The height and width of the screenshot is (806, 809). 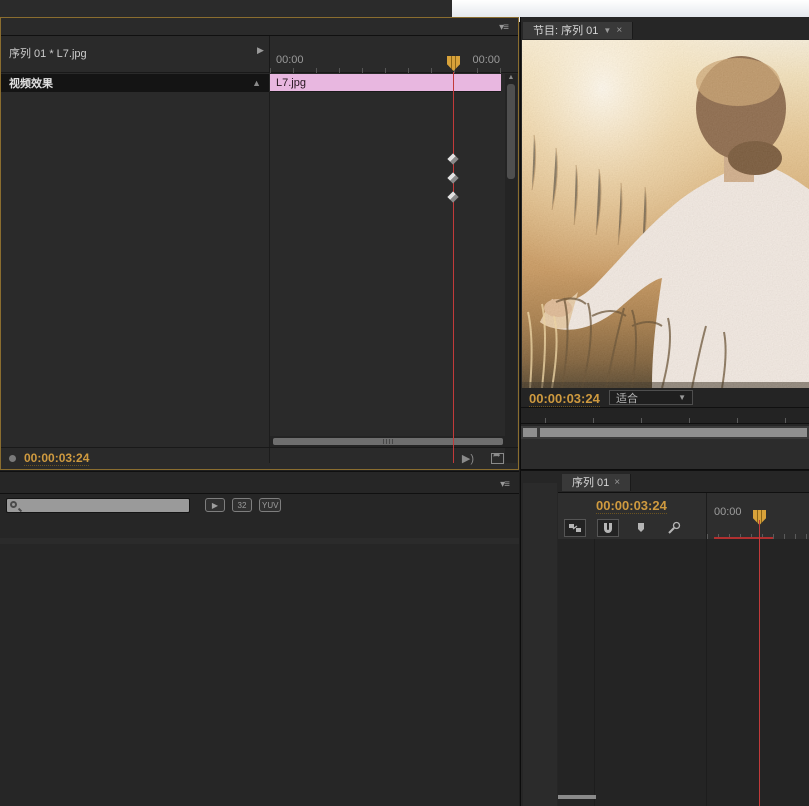 I want to click on program-tabstrip: 节目: 序列 01 ▼ ×, so click(x=578, y=30).